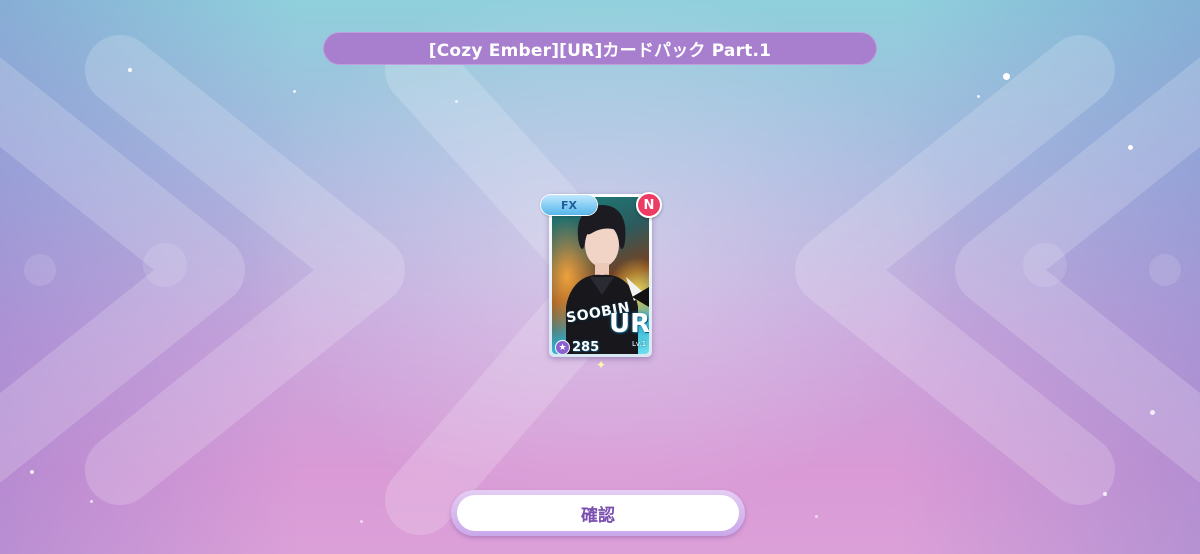 The width and height of the screenshot is (1200, 554). I want to click on level-label: Lv.1, so click(639, 344).